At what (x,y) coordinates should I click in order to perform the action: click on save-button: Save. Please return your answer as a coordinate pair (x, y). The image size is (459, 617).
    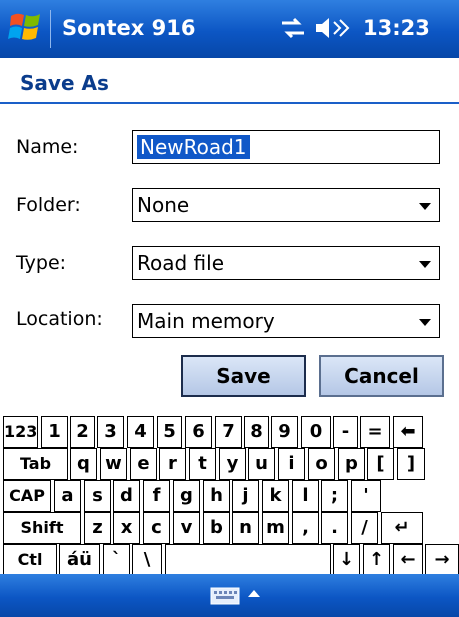
    Looking at the image, I should click on (243, 376).